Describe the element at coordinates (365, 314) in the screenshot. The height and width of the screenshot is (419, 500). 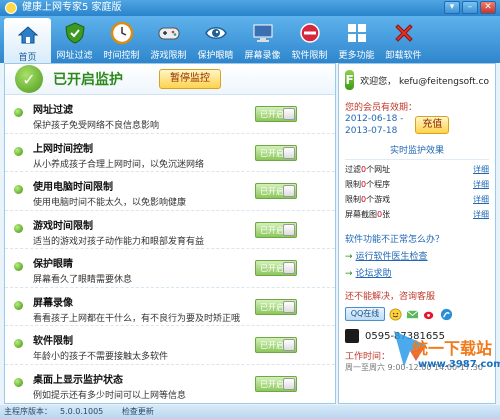
I see `qq-online-button: QQ在线` at that location.